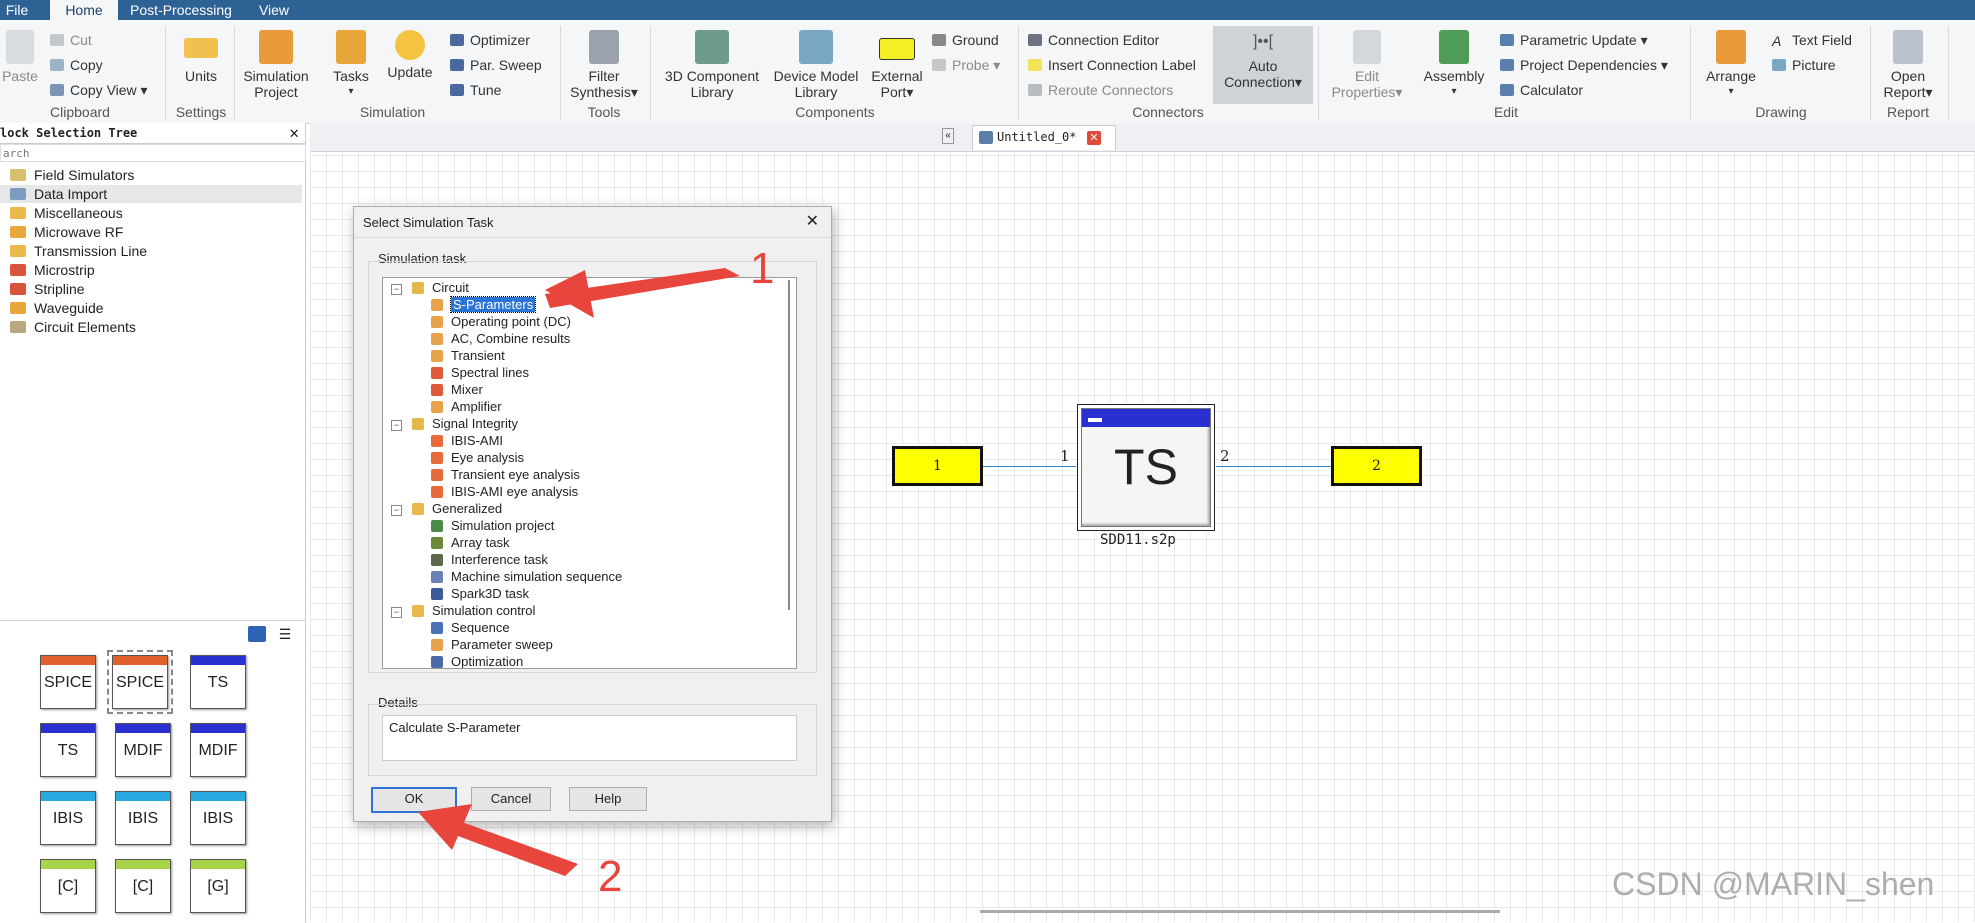 Image resolution: width=1975 pixels, height=923 pixels. What do you see at coordinates (518, 849) in the screenshot?
I see `arrow-2-shaft` at bounding box center [518, 849].